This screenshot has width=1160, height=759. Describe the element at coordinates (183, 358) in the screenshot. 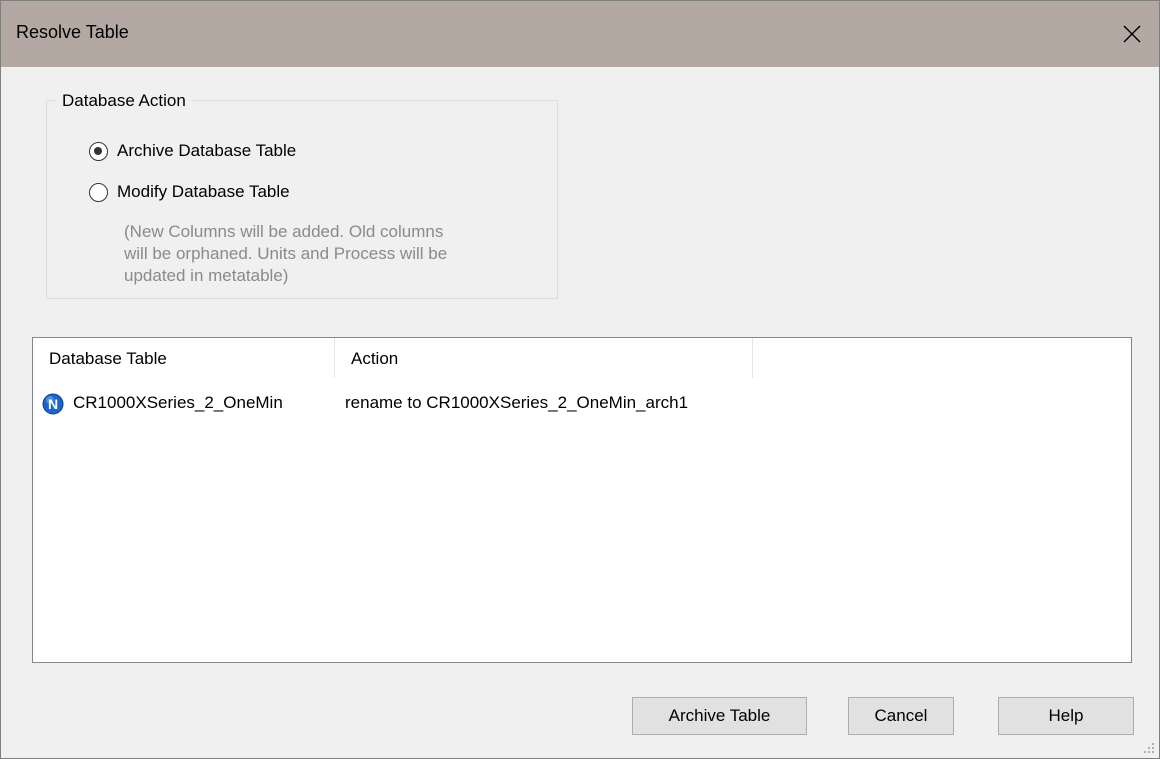

I see `column-header-database-table: Database Table` at that location.